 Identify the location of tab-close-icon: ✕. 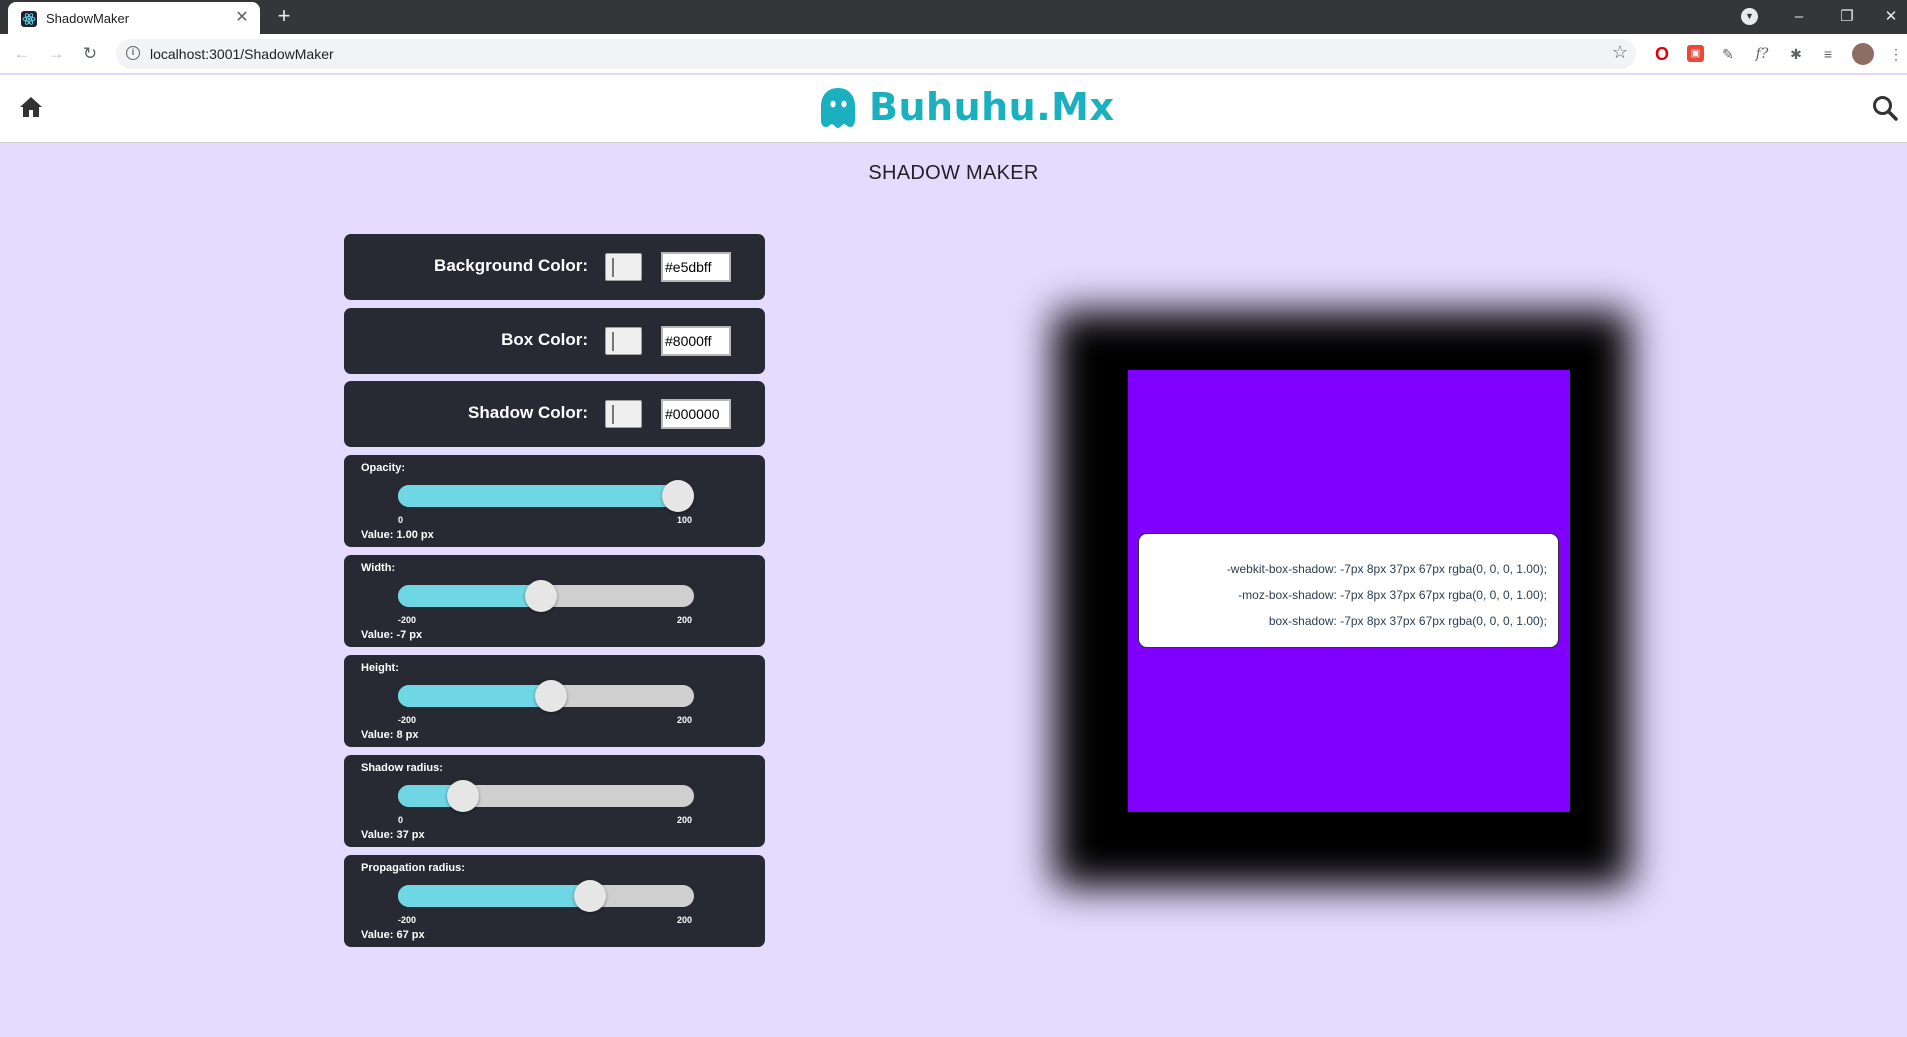
(242, 18).